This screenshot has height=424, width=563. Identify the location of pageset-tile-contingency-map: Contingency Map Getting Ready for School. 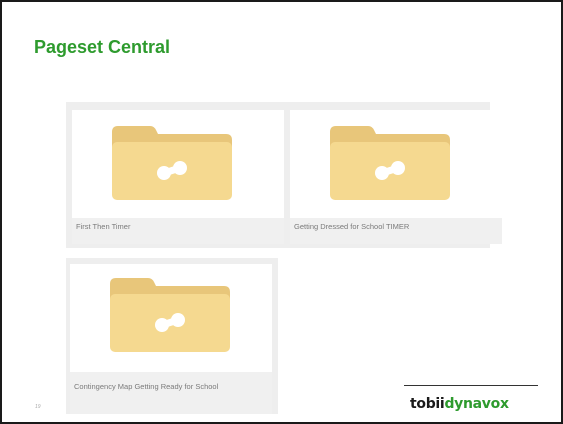
(171, 339).